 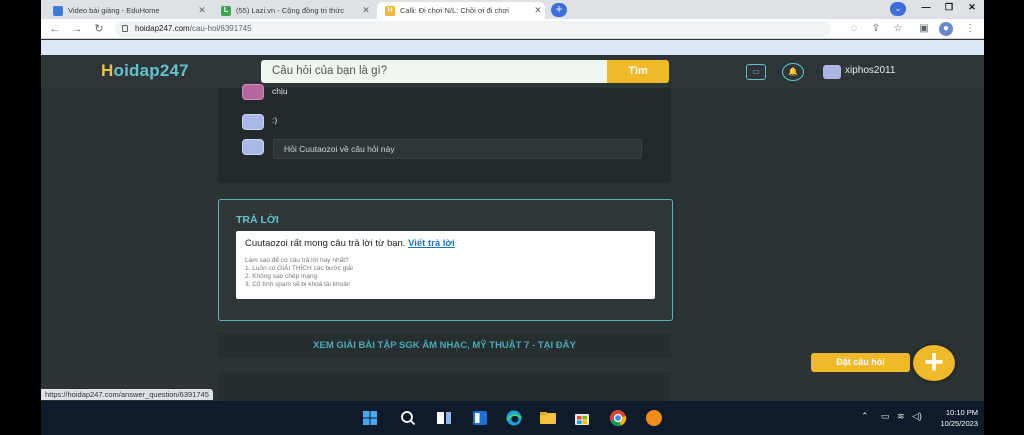 I want to click on answer-prompt-text: Cuutaozoi rất mong câu trả lời từ bạn., so click(x=325, y=243).